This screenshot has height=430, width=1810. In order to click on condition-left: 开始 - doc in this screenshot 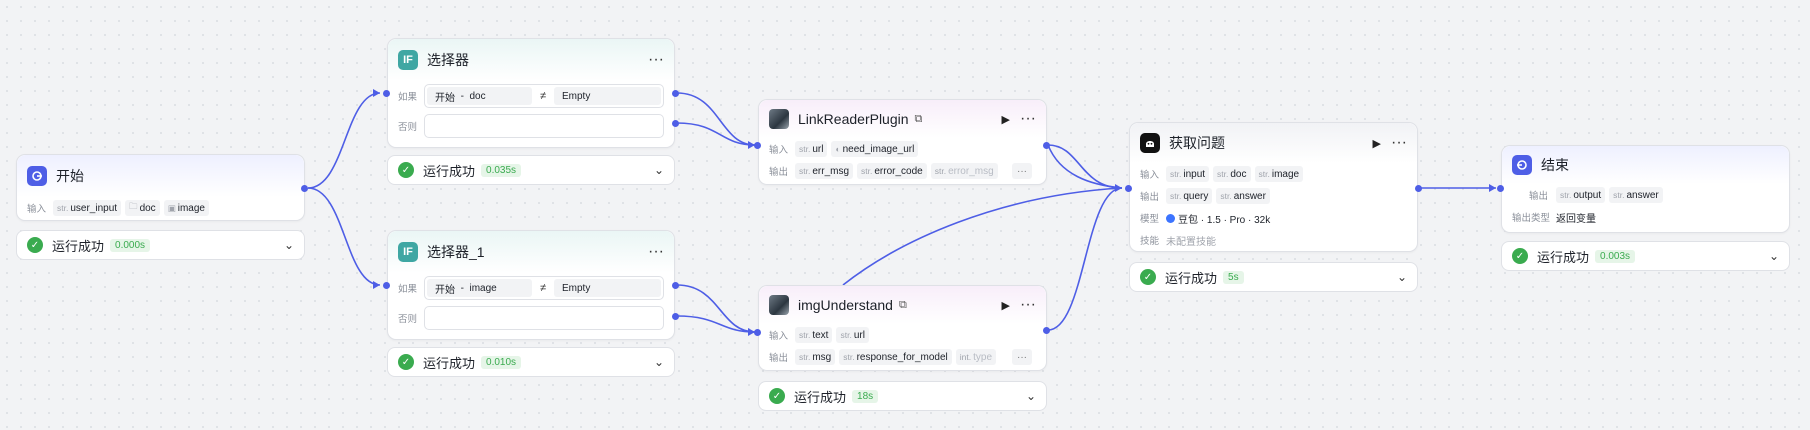, I will do `click(479, 96)`.